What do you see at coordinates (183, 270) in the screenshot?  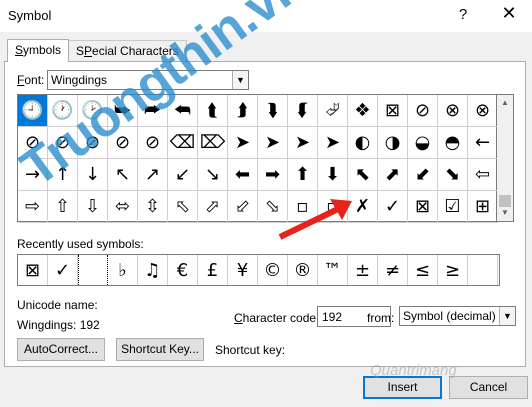 I see `recent-symbol-cell: €` at bounding box center [183, 270].